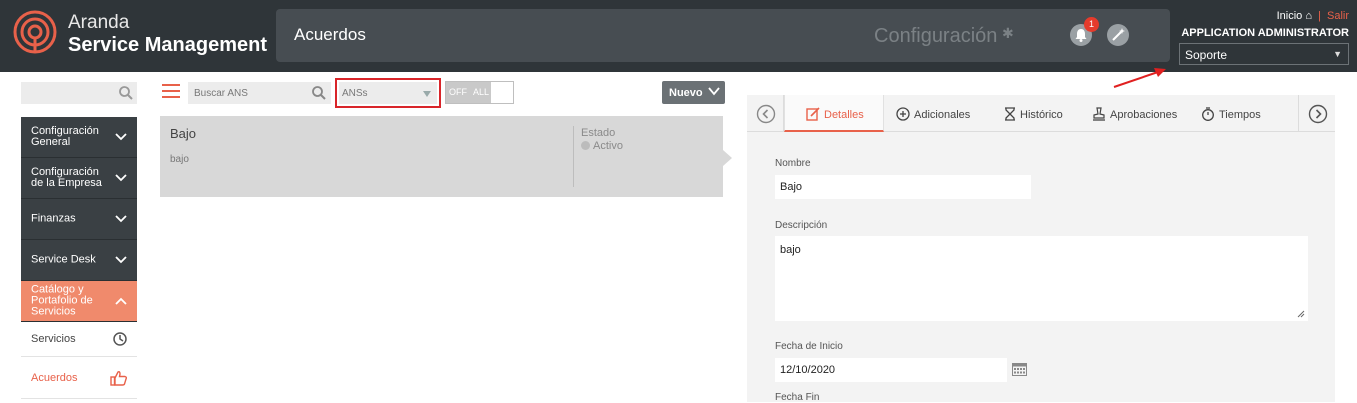  I want to click on toggle-all-label: ALL, so click(481, 92).